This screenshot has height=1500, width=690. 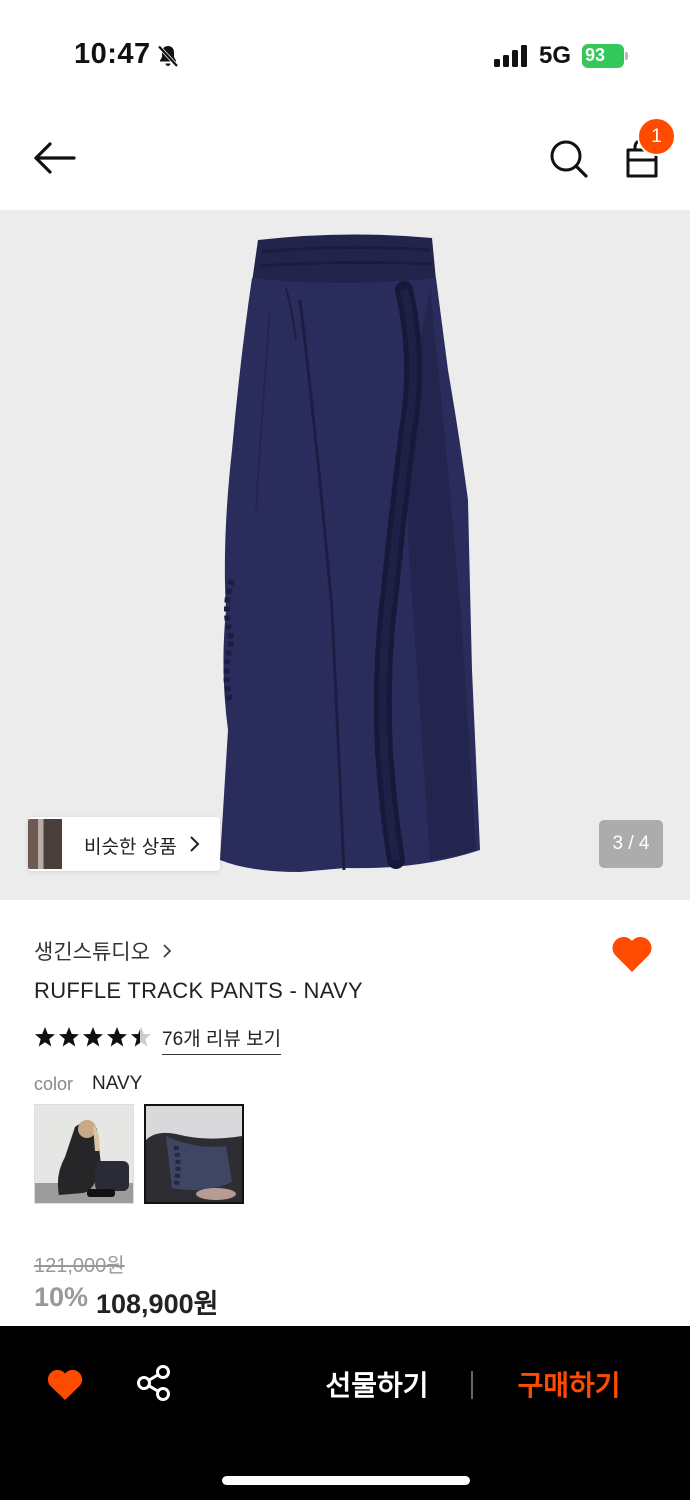 What do you see at coordinates (345, 55) in the screenshot?
I see `status-bar: 10:47 5G 93` at bounding box center [345, 55].